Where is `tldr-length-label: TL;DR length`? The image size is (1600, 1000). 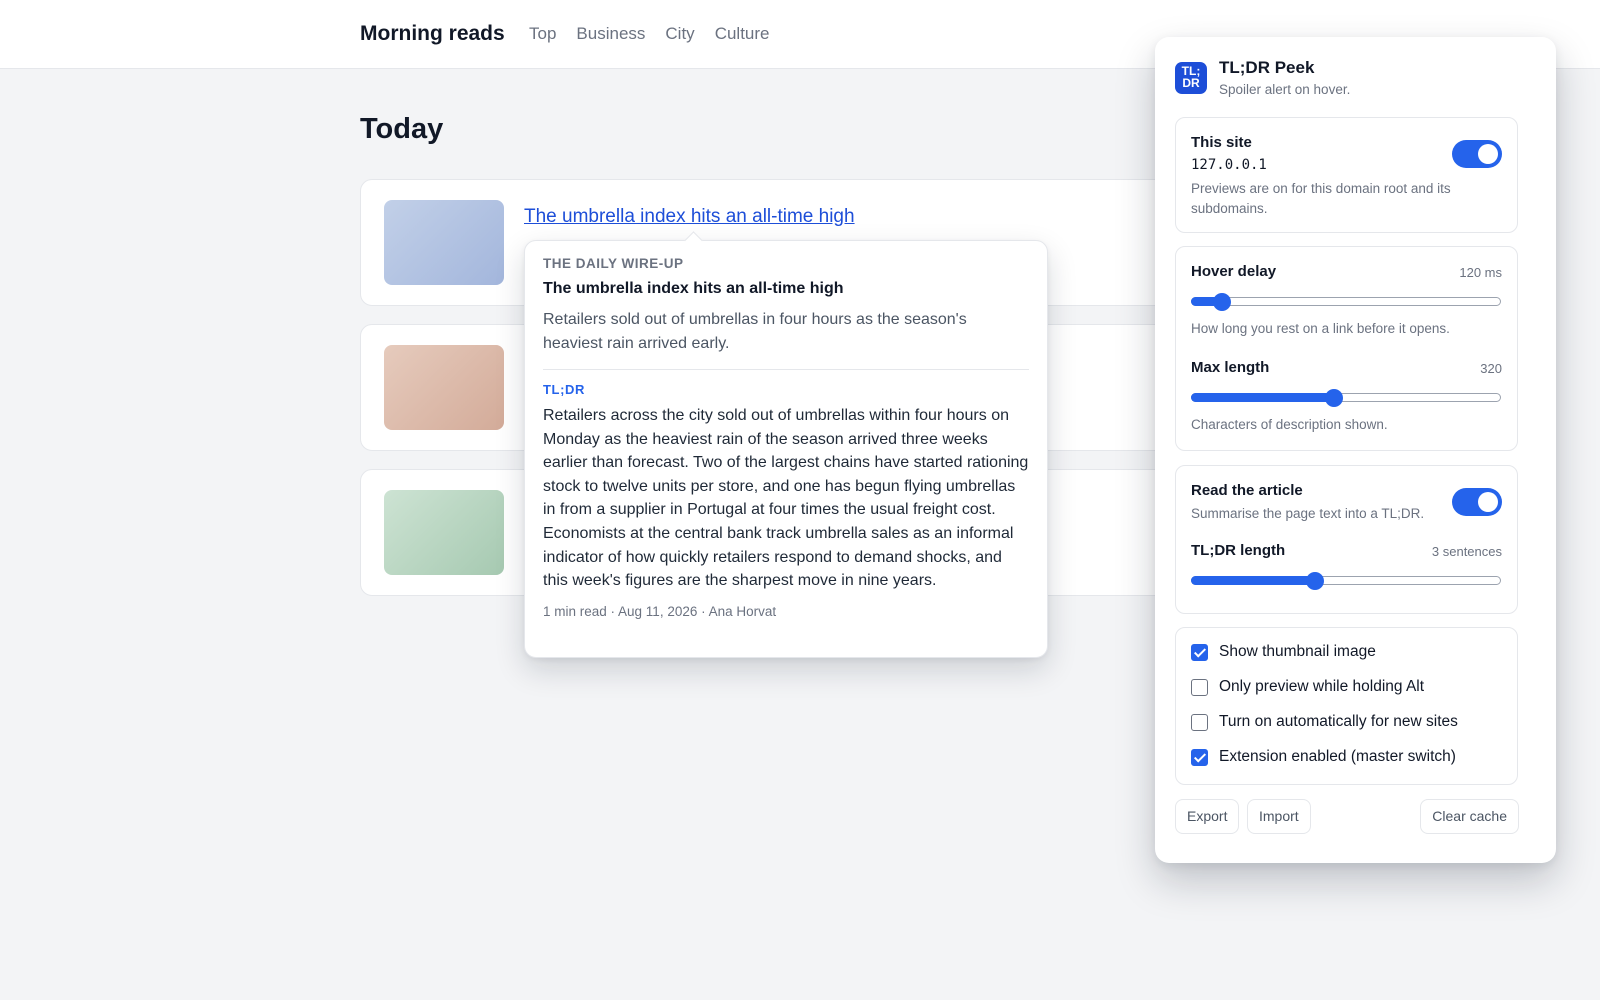 tldr-length-label: TL;DR length is located at coordinates (1238, 550).